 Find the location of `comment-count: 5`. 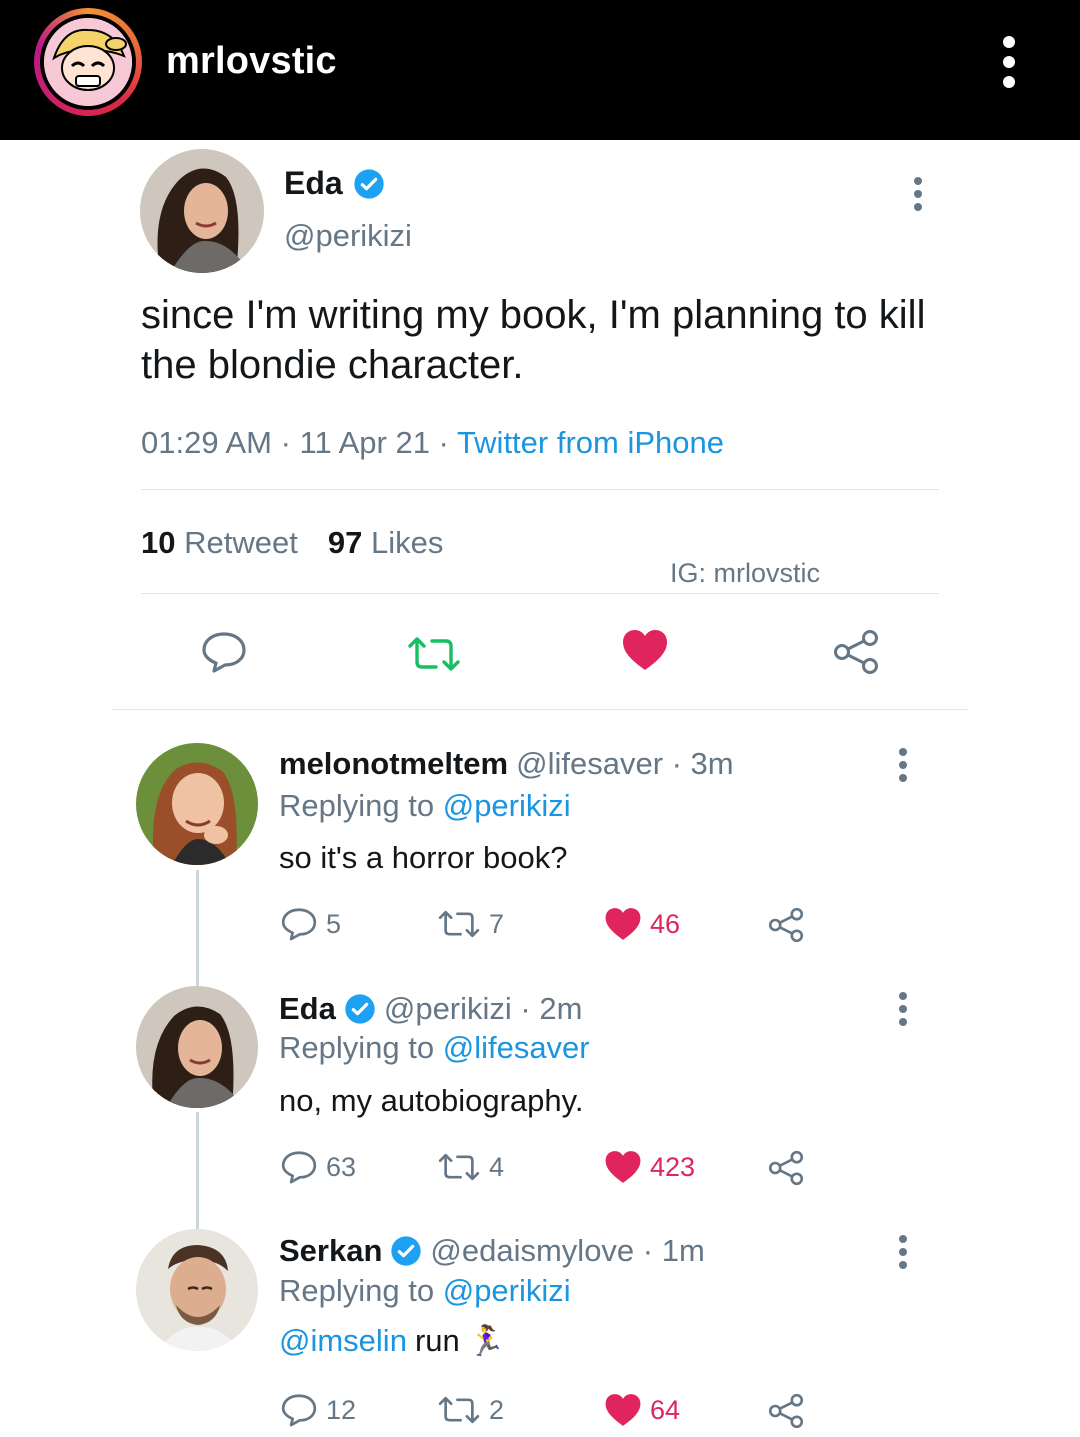

comment-count: 5 is located at coordinates (334, 923).